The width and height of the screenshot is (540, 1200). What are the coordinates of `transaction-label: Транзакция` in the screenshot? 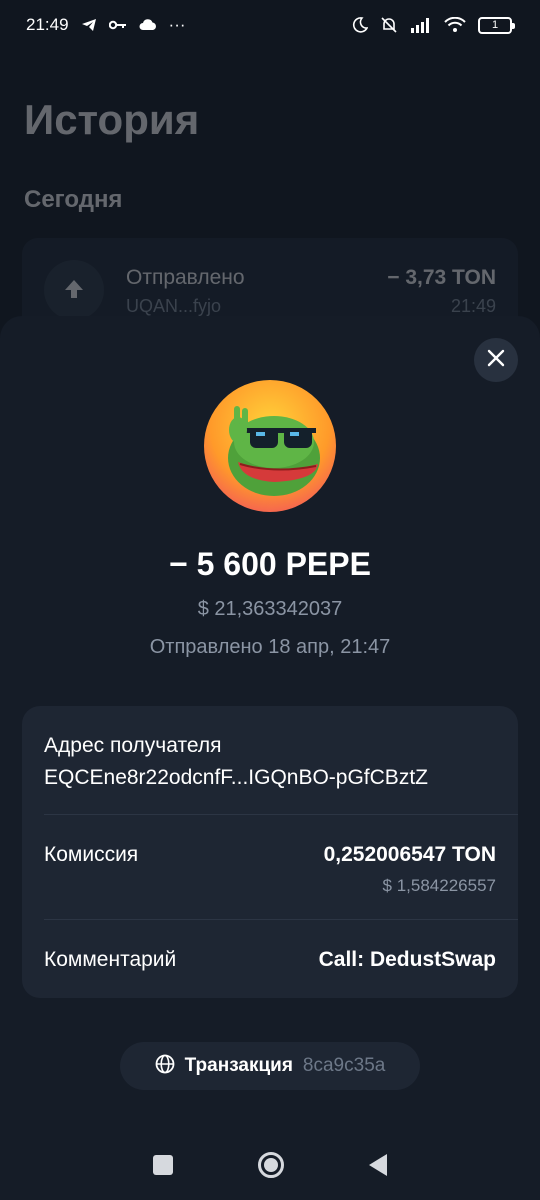 It's located at (238, 1065).